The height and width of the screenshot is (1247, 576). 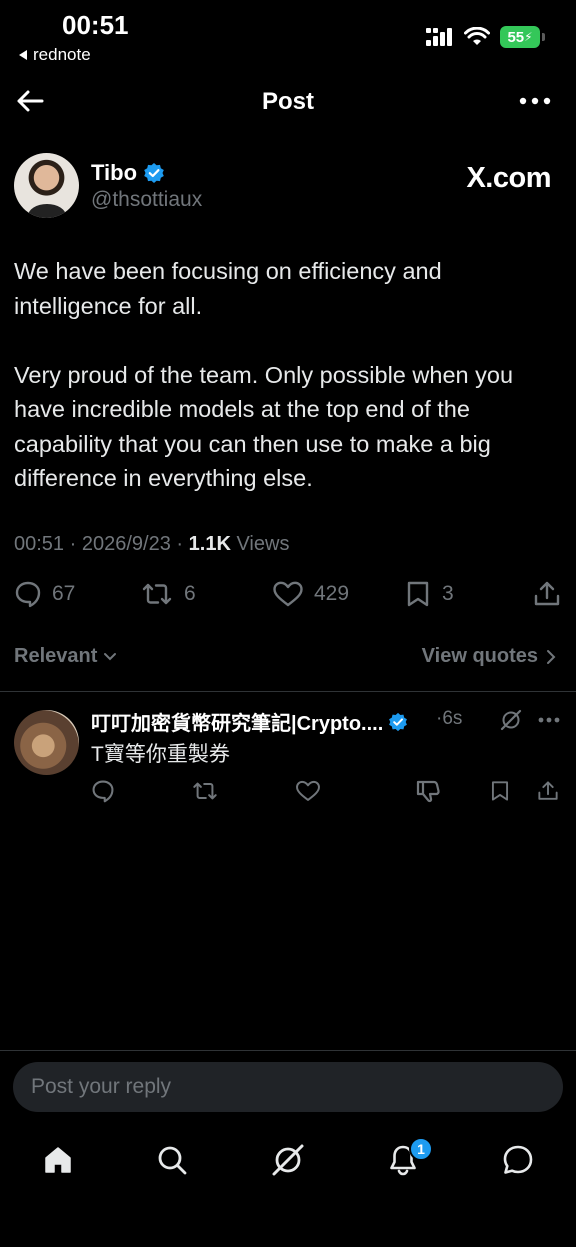 What do you see at coordinates (477, 36) in the screenshot?
I see `wifi-icon` at bounding box center [477, 36].